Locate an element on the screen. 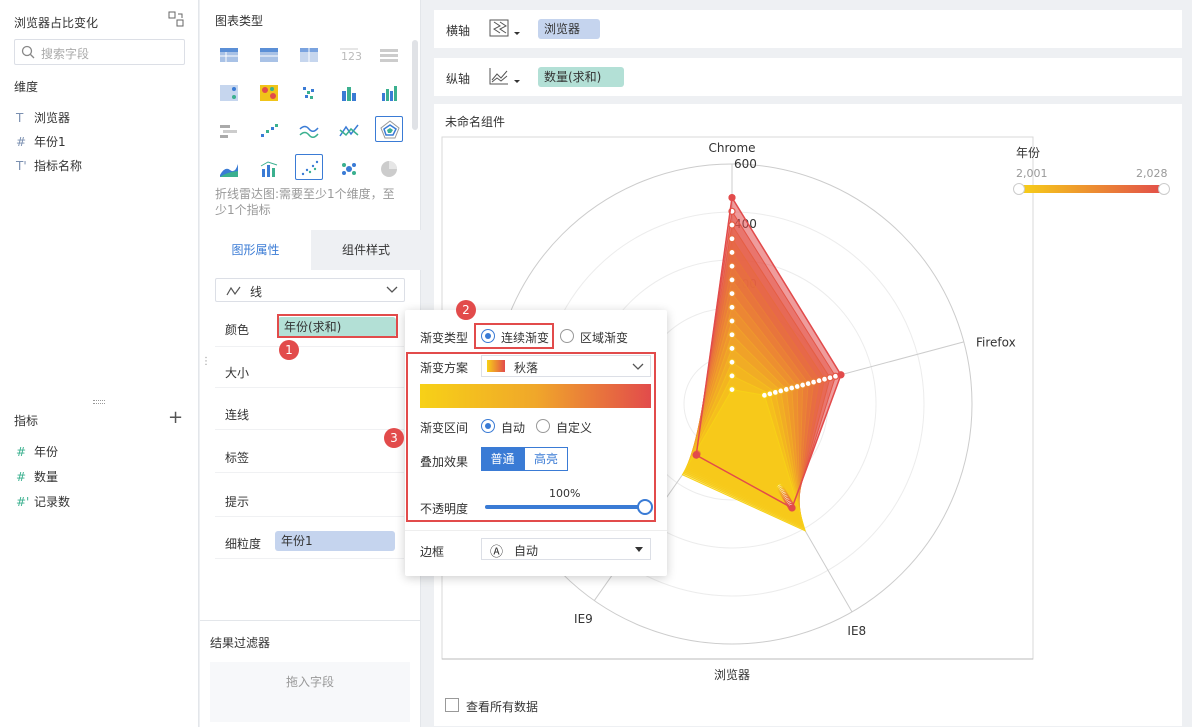  bubble-chart-icon is located at coordinates (349, 169).